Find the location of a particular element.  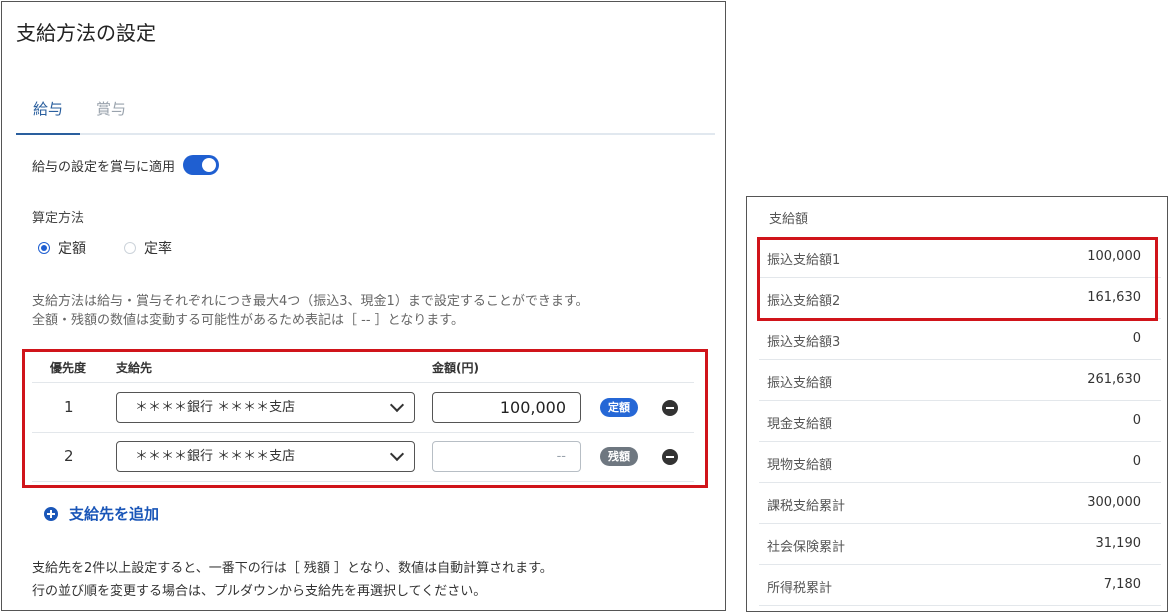

amount-row: 課税支給累計 300,000 is located at coordinates (960, 503).